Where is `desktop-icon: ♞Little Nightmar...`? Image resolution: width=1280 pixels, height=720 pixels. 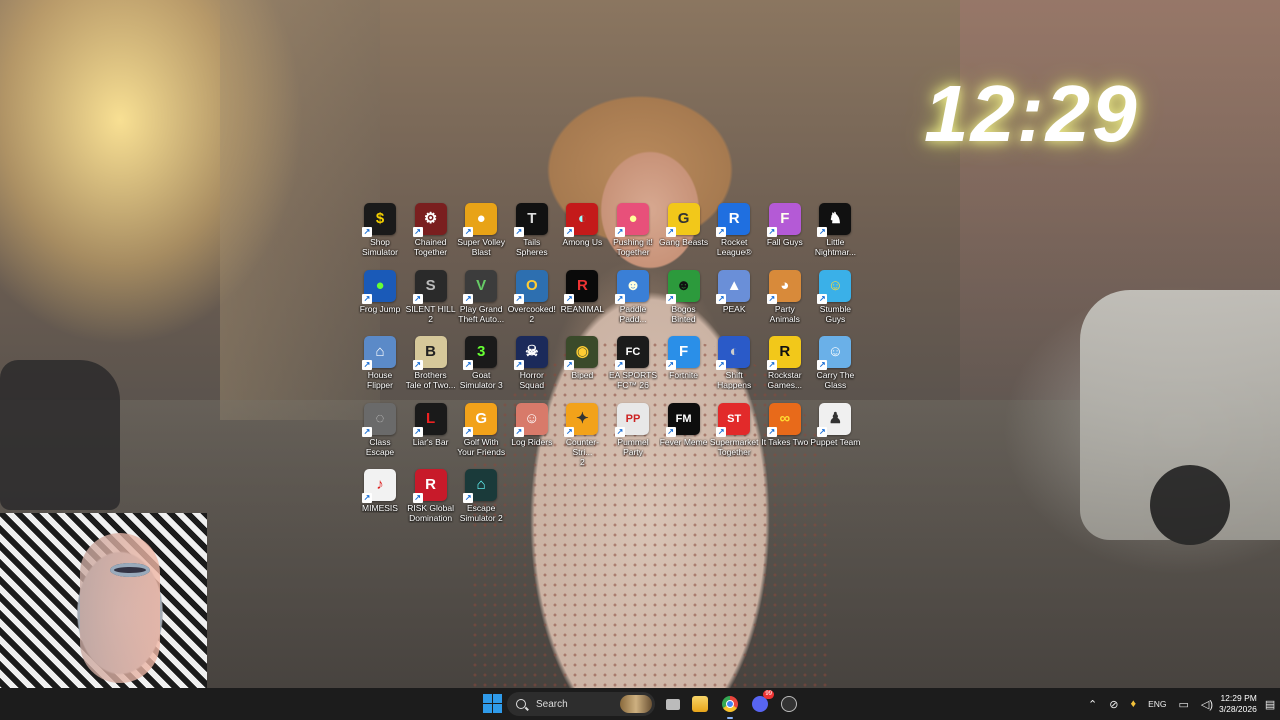
desktop-icon: ♞Little Nightmar... is located at coordinates (835, 235).